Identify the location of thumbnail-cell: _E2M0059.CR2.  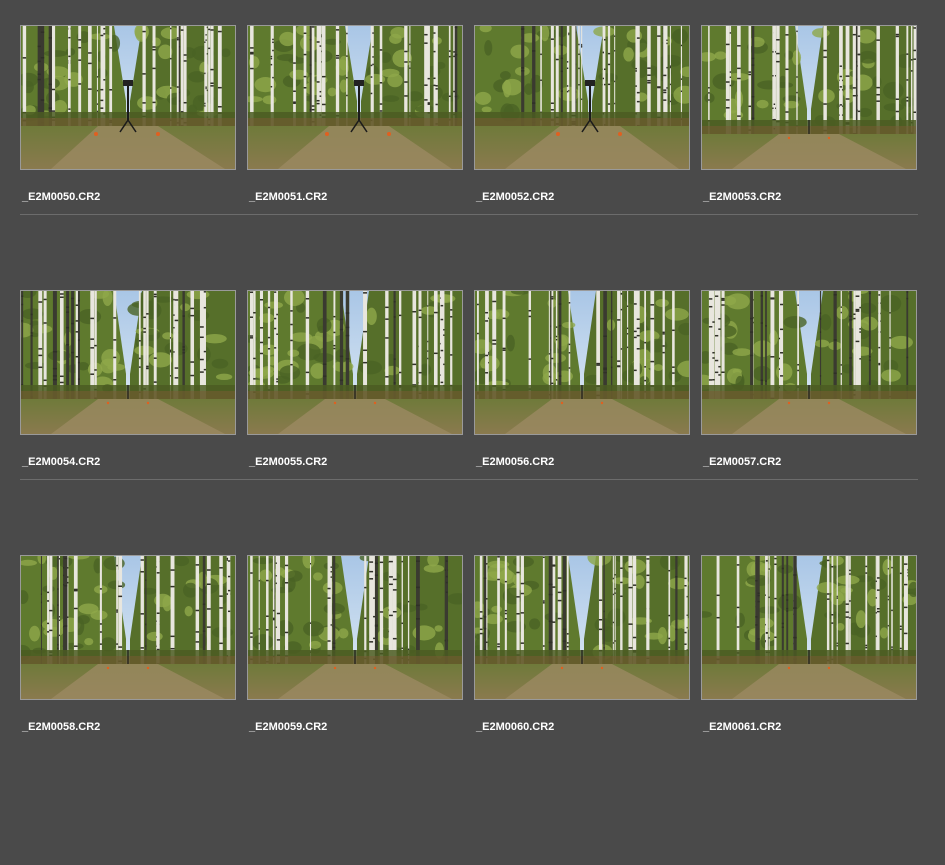
(355, 650).